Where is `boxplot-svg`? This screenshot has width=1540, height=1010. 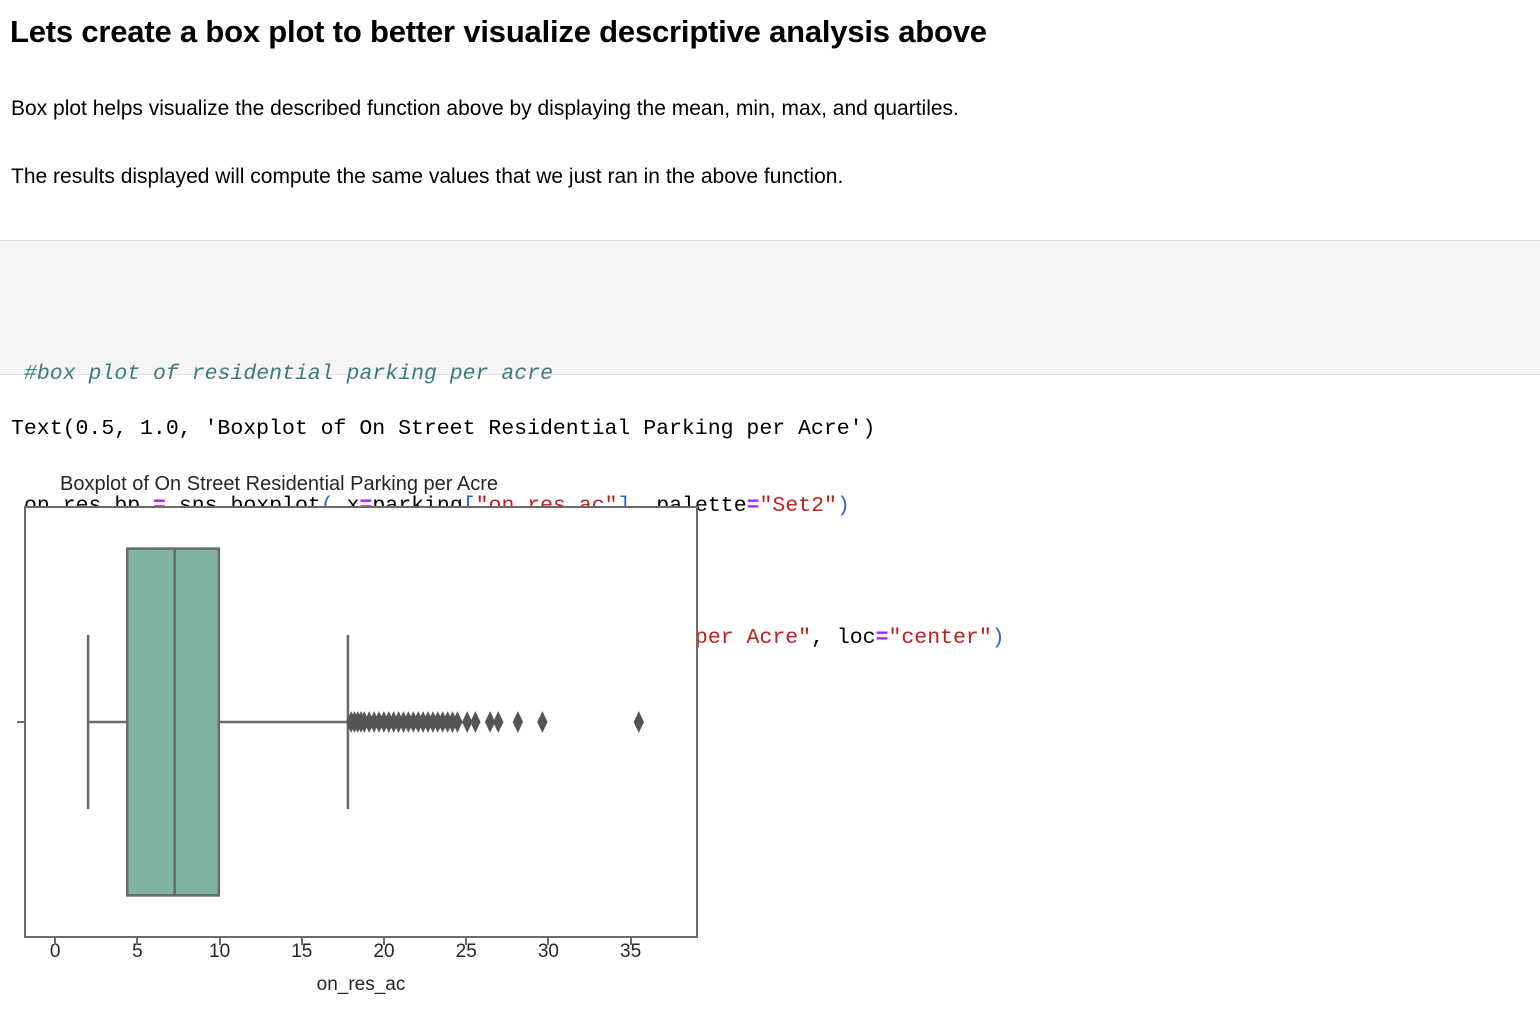
boxplot-svg is located at coordinates (365, 722).